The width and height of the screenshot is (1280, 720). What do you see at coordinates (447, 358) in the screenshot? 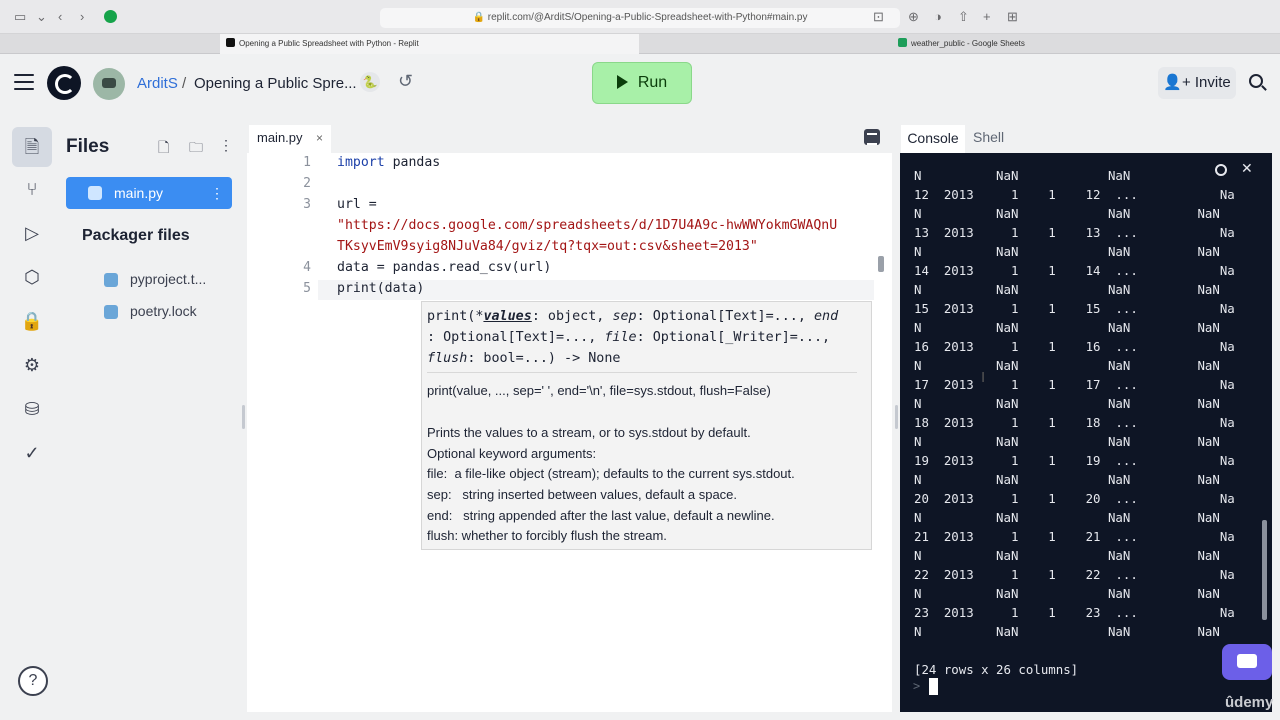
I see `sig-param: flush` at bounding box center [447, 358].